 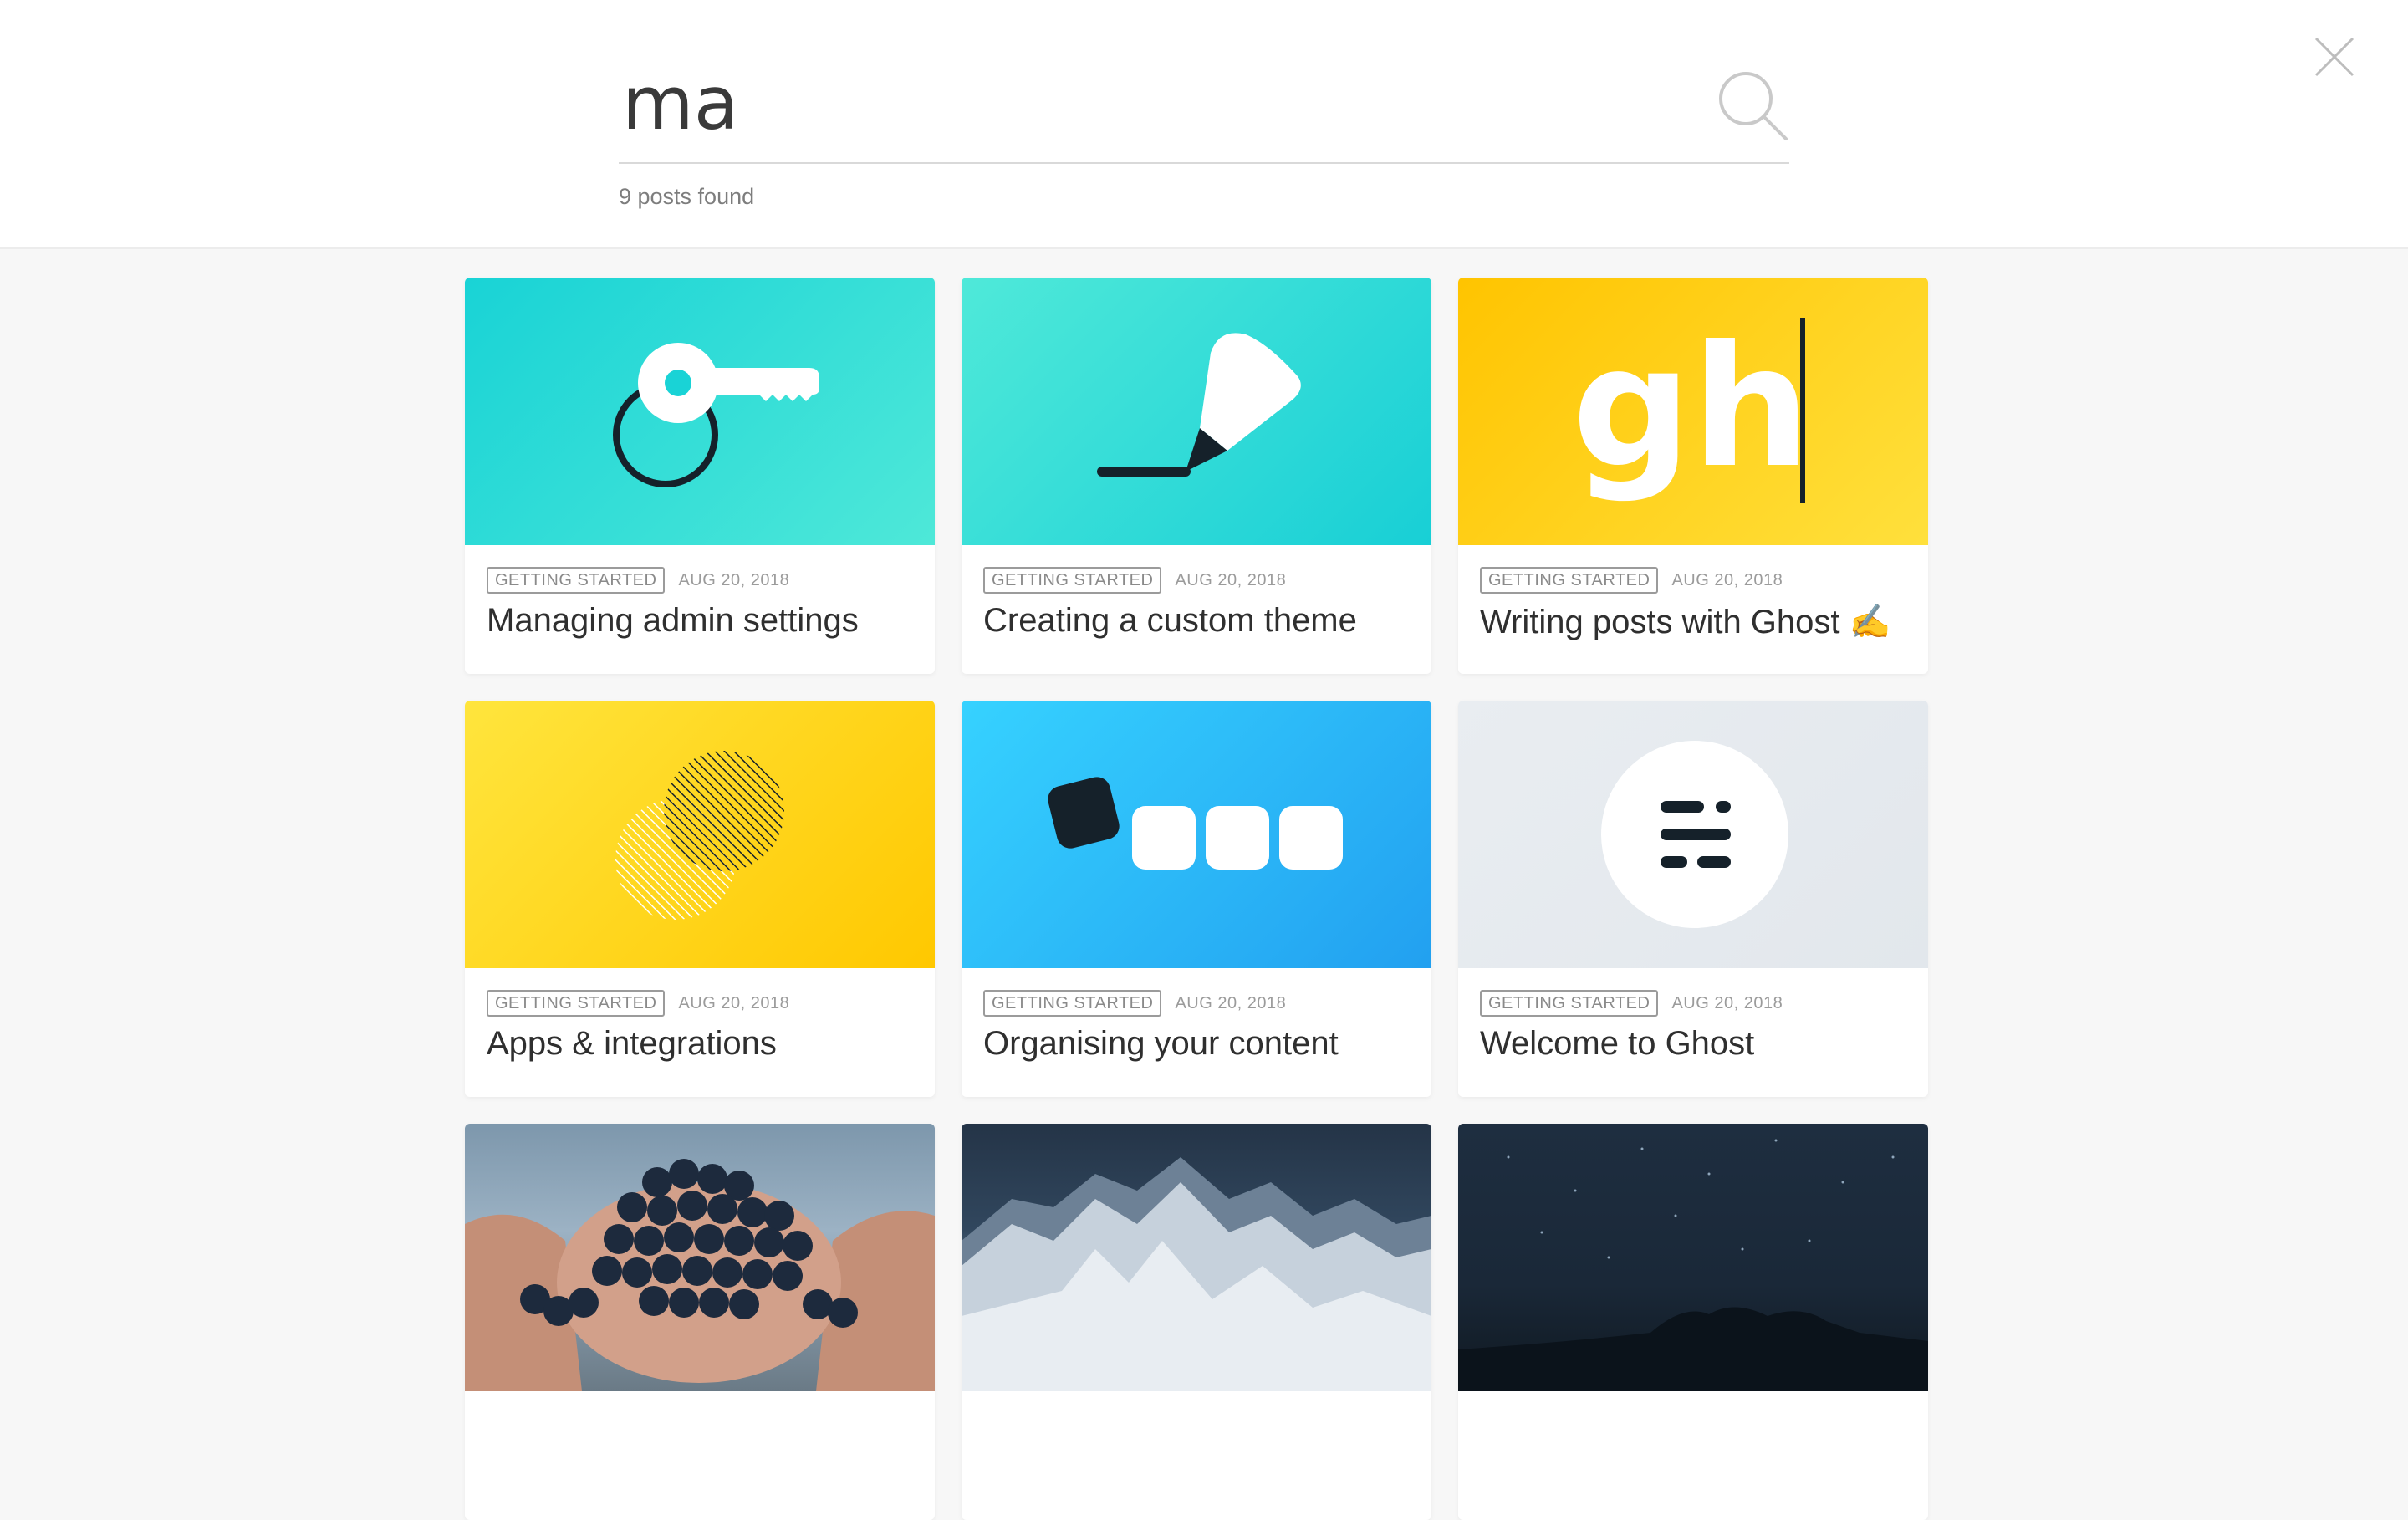 What do you see at coordinates (1148, 103) in the screenshot?
I see `search-input` at bounding box center [1148, 103].